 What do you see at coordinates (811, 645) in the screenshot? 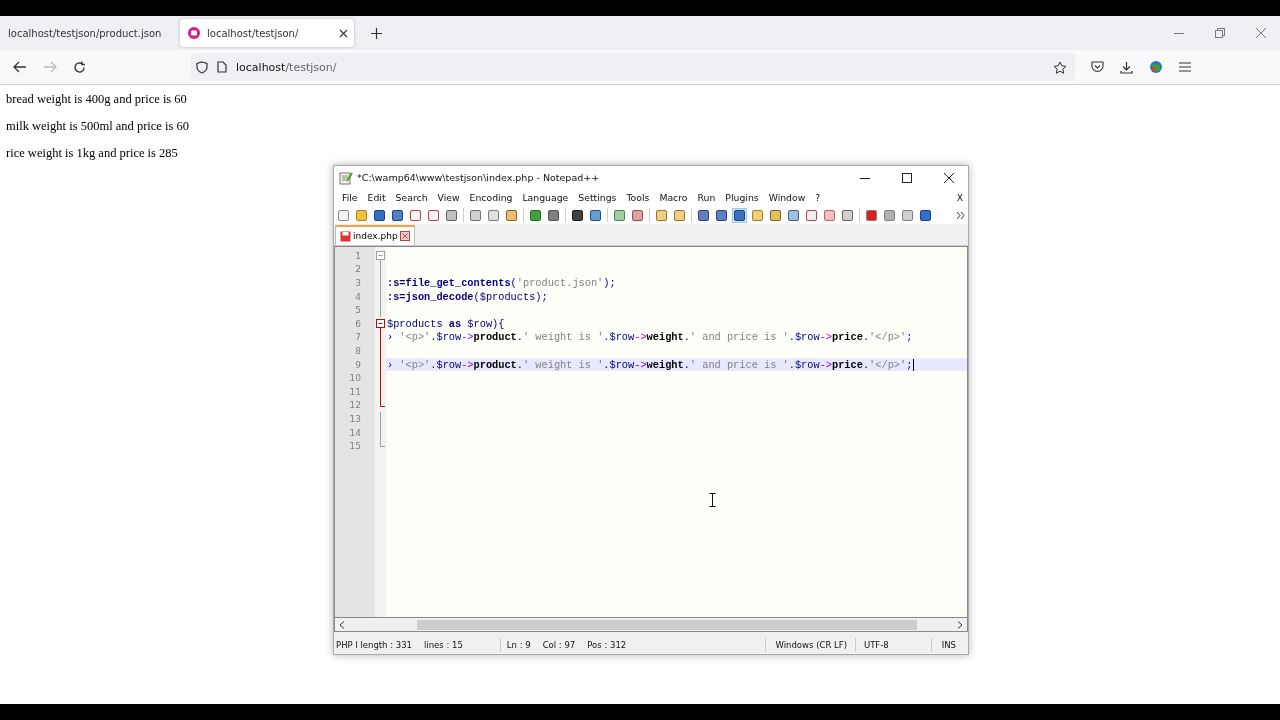
I see `status-text: Windows (CR LF)` at bounding box center [811, 645].